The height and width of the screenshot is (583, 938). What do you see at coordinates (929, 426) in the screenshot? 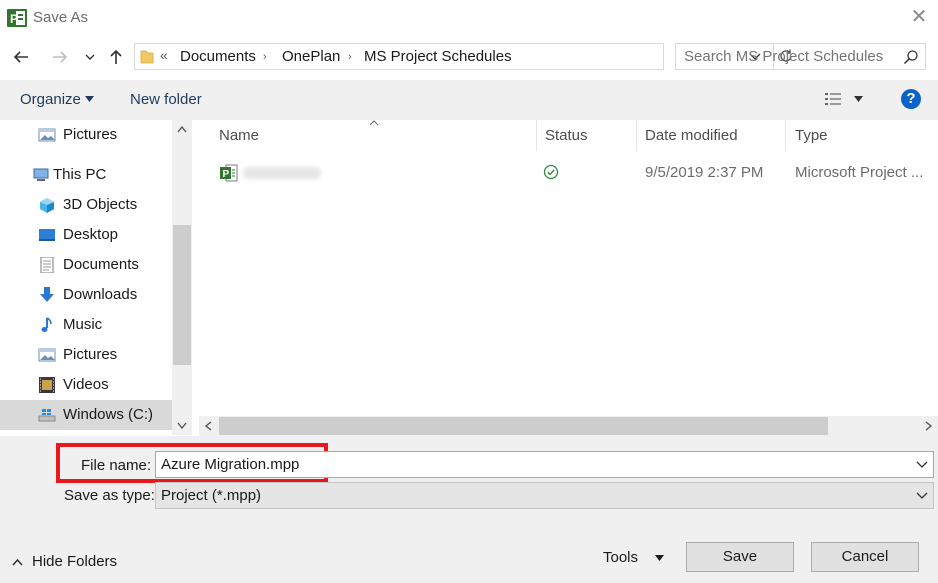
I see `scroll-right-icon` at bounding box center [929, 426].